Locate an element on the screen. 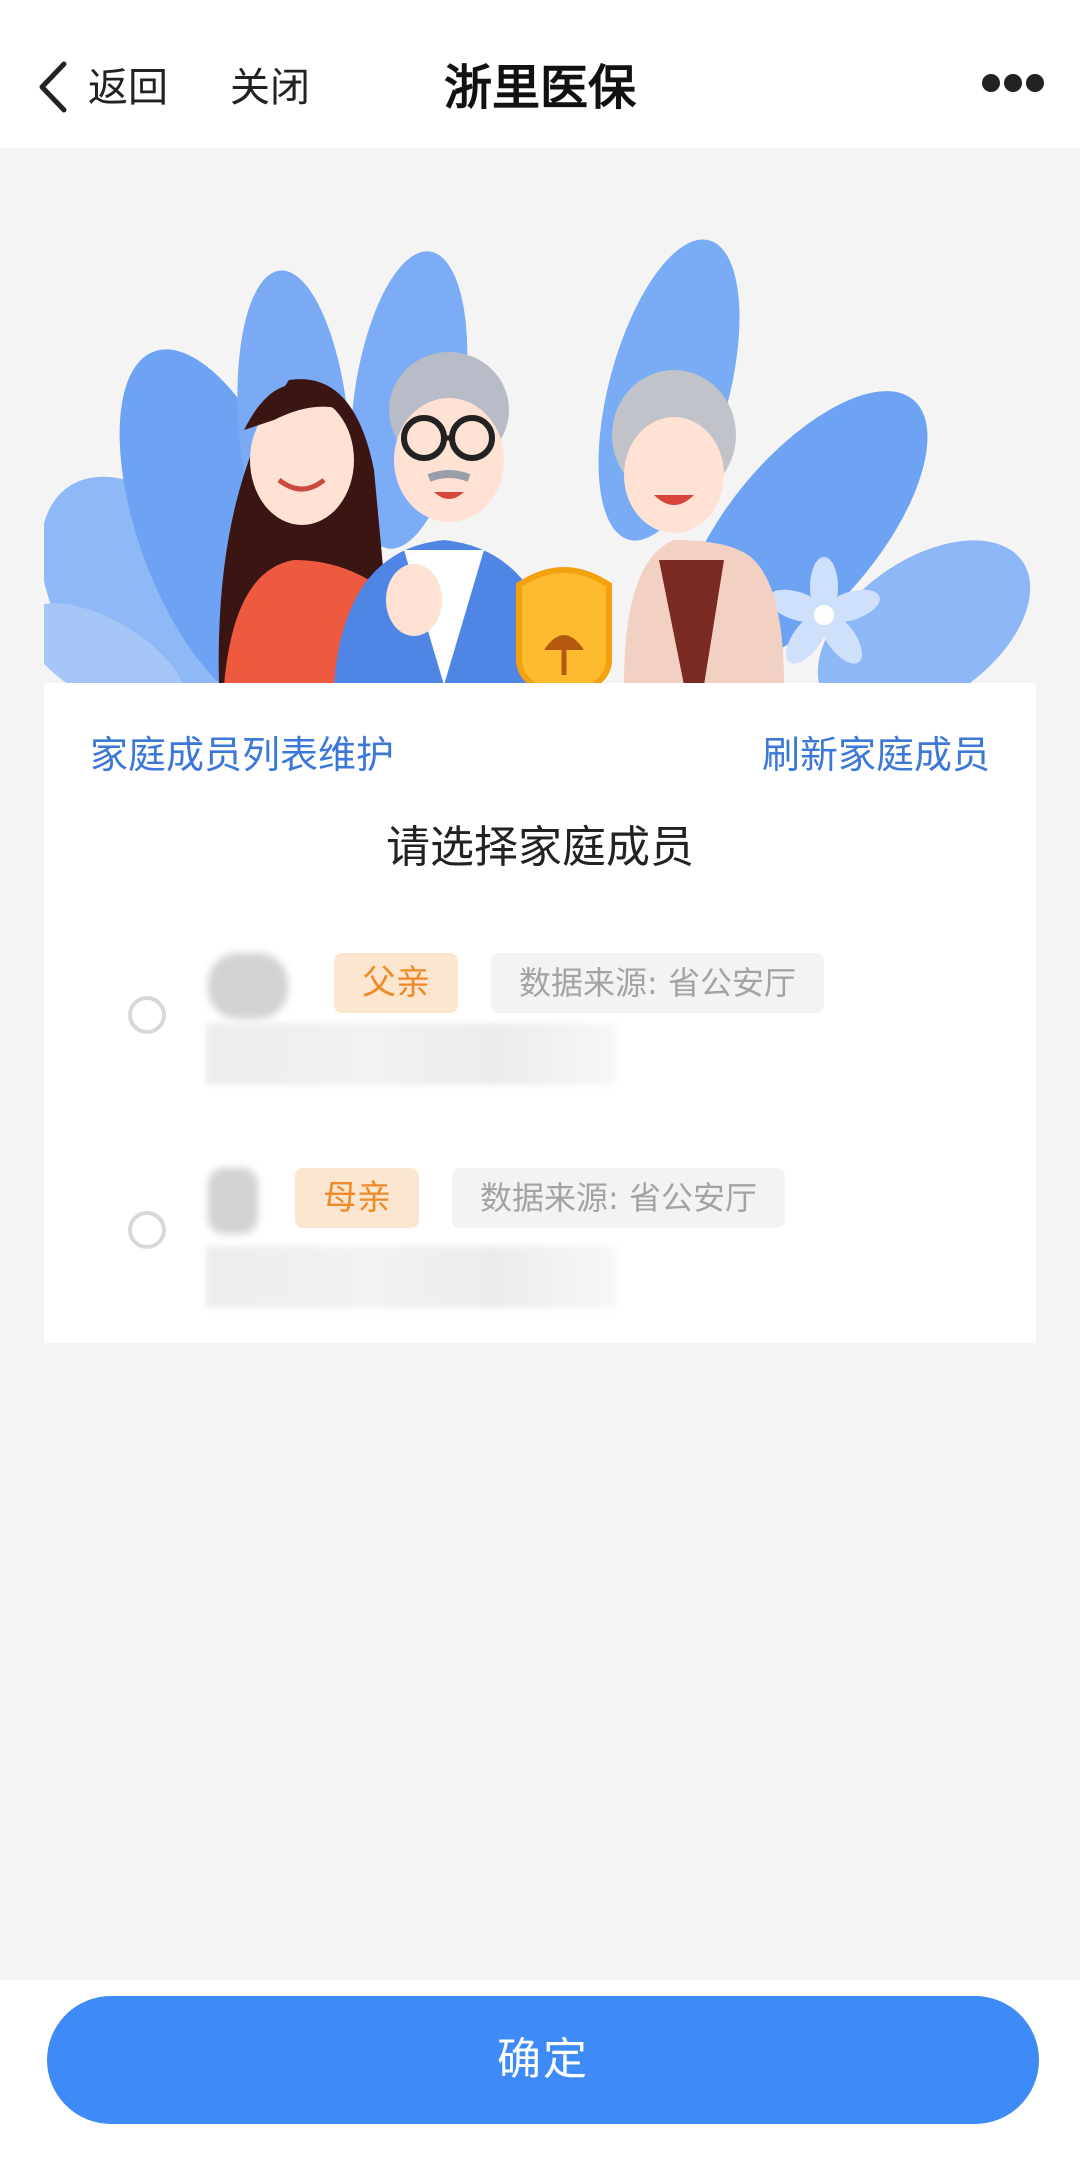 The width and height of the screenshot is (1080, 2178). more-options-icon is located at coordinates (1013, 84).